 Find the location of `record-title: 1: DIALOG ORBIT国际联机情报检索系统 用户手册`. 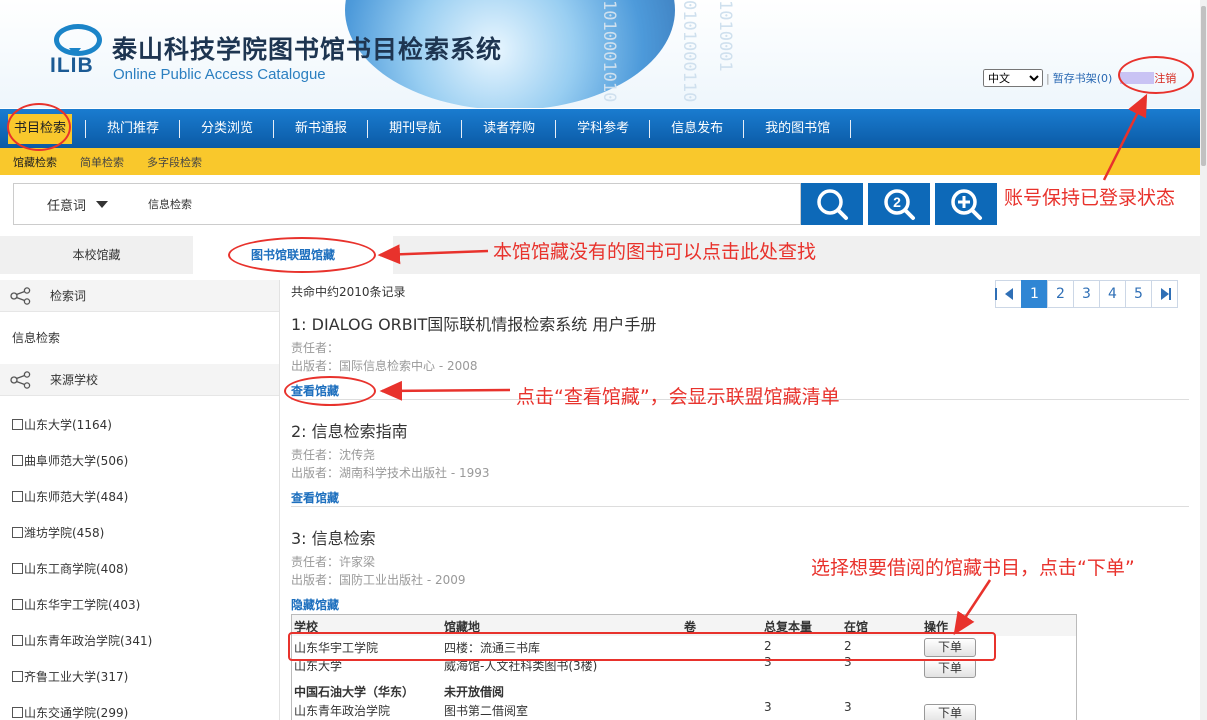

record-title: 1: DIALOG ORBIT国际联机情报检索系统 用户手册 is located at coordinates (740, 323).